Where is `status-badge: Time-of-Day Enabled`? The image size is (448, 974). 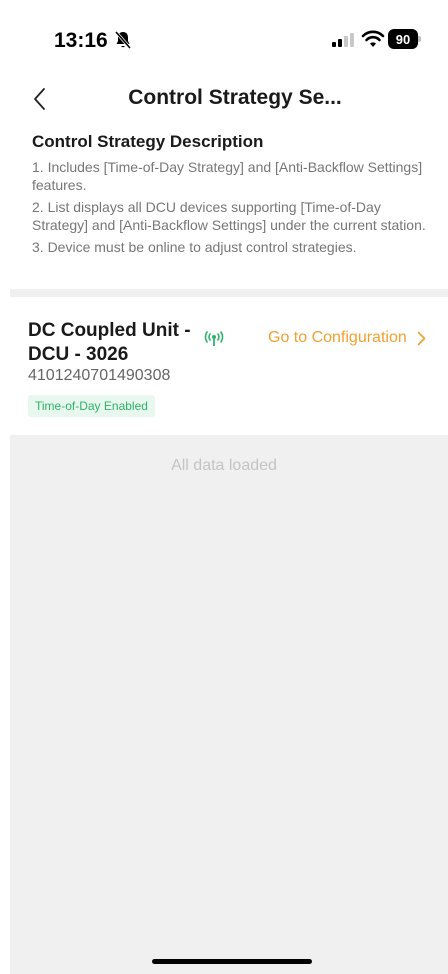 status-badge: Time-of-Day Enabled is located at coordinates (91, 406).